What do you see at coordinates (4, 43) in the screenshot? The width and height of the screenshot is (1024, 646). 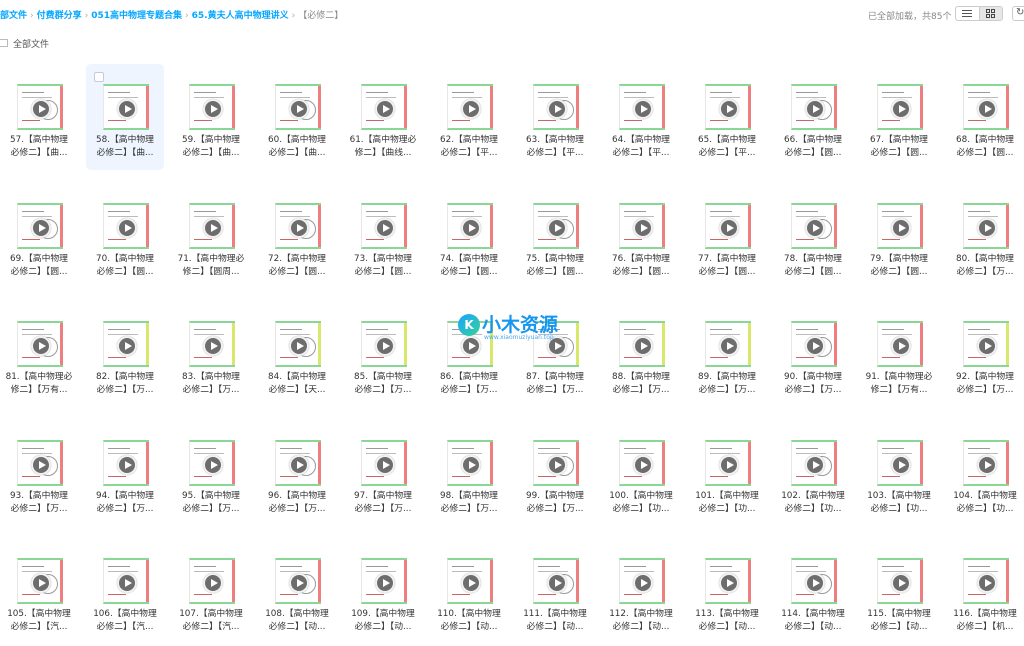 I see `select-all-checkbox` at bounding box center [4, 43].